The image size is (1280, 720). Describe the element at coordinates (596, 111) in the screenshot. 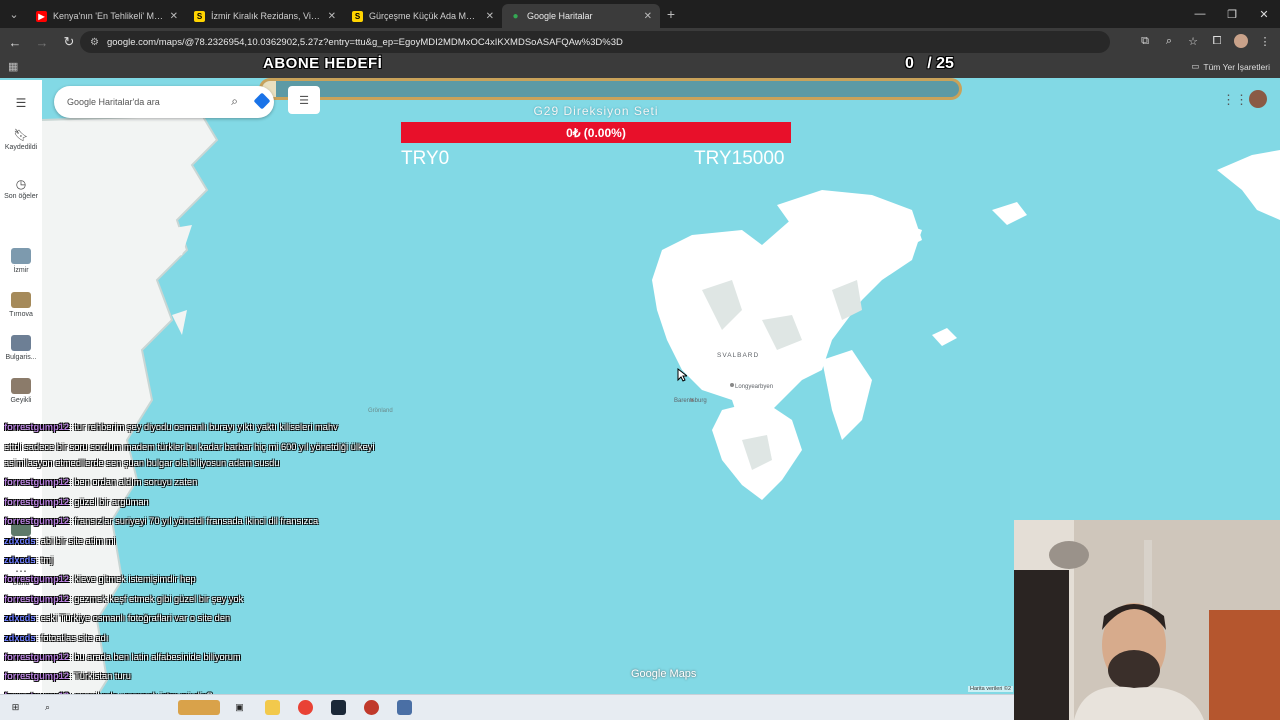

I see `donation-goal-title: G29 Direksiyon Seti` at that location.